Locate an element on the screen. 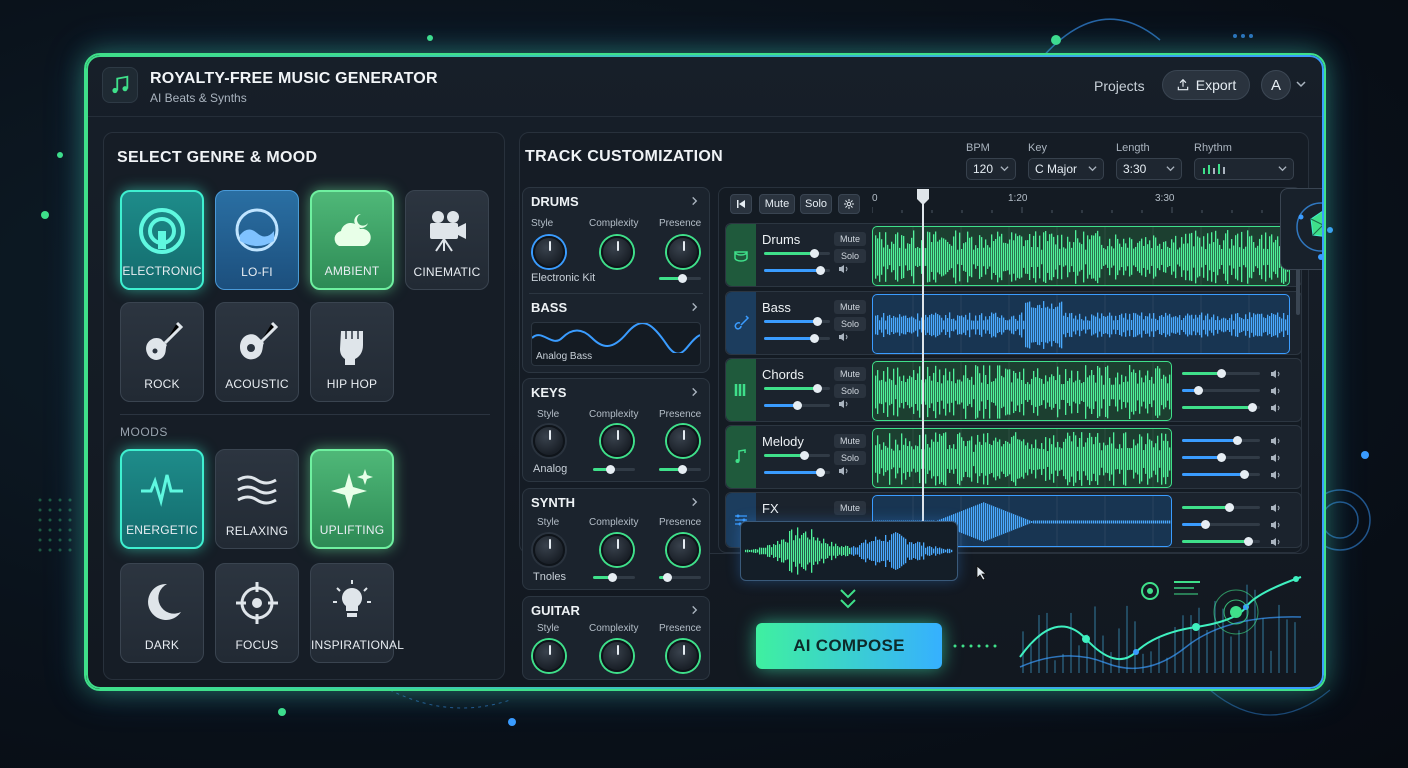 This screenshot has width=1408, height=768. mood-tile-dark: DARK is located at coordinates (162, 613).